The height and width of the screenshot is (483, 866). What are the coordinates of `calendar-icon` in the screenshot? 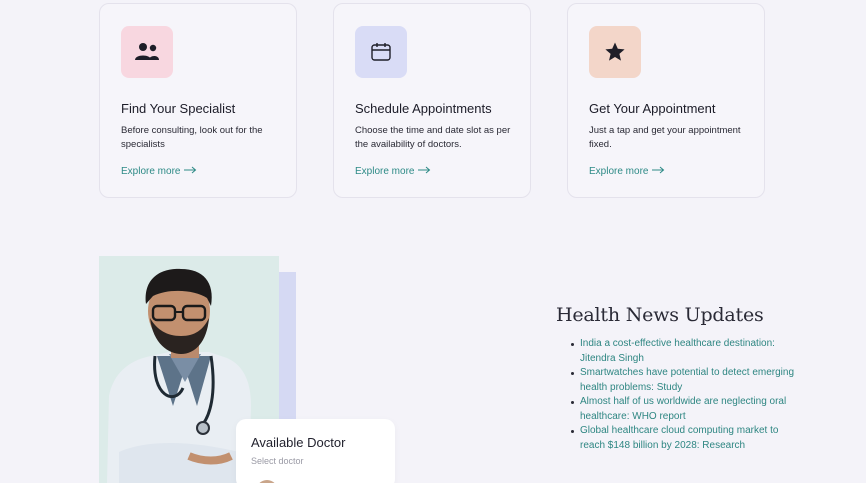 It's located at (381, 52).